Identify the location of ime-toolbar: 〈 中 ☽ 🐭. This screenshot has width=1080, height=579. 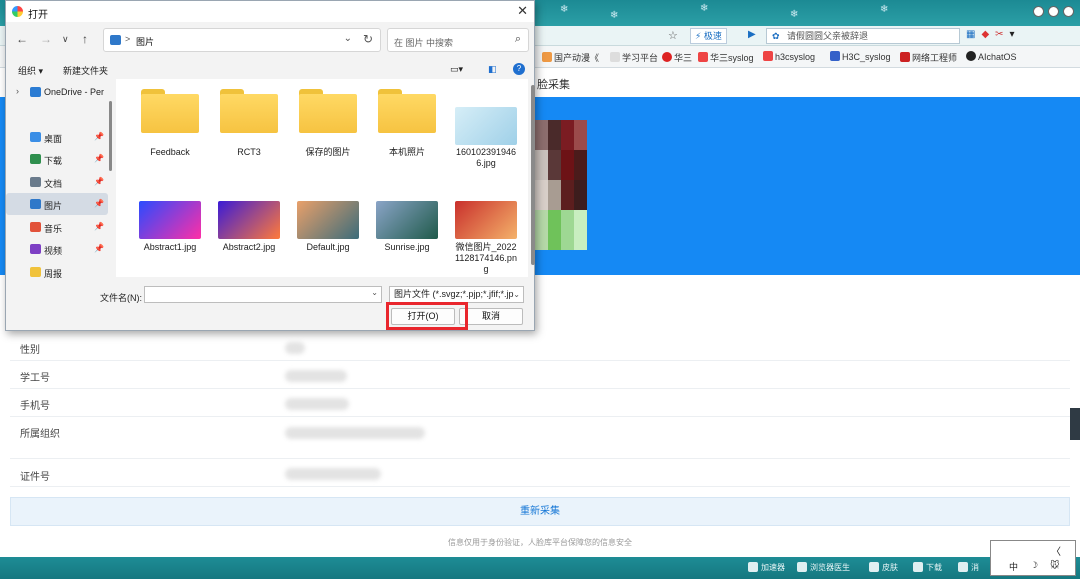
(1033, 558).